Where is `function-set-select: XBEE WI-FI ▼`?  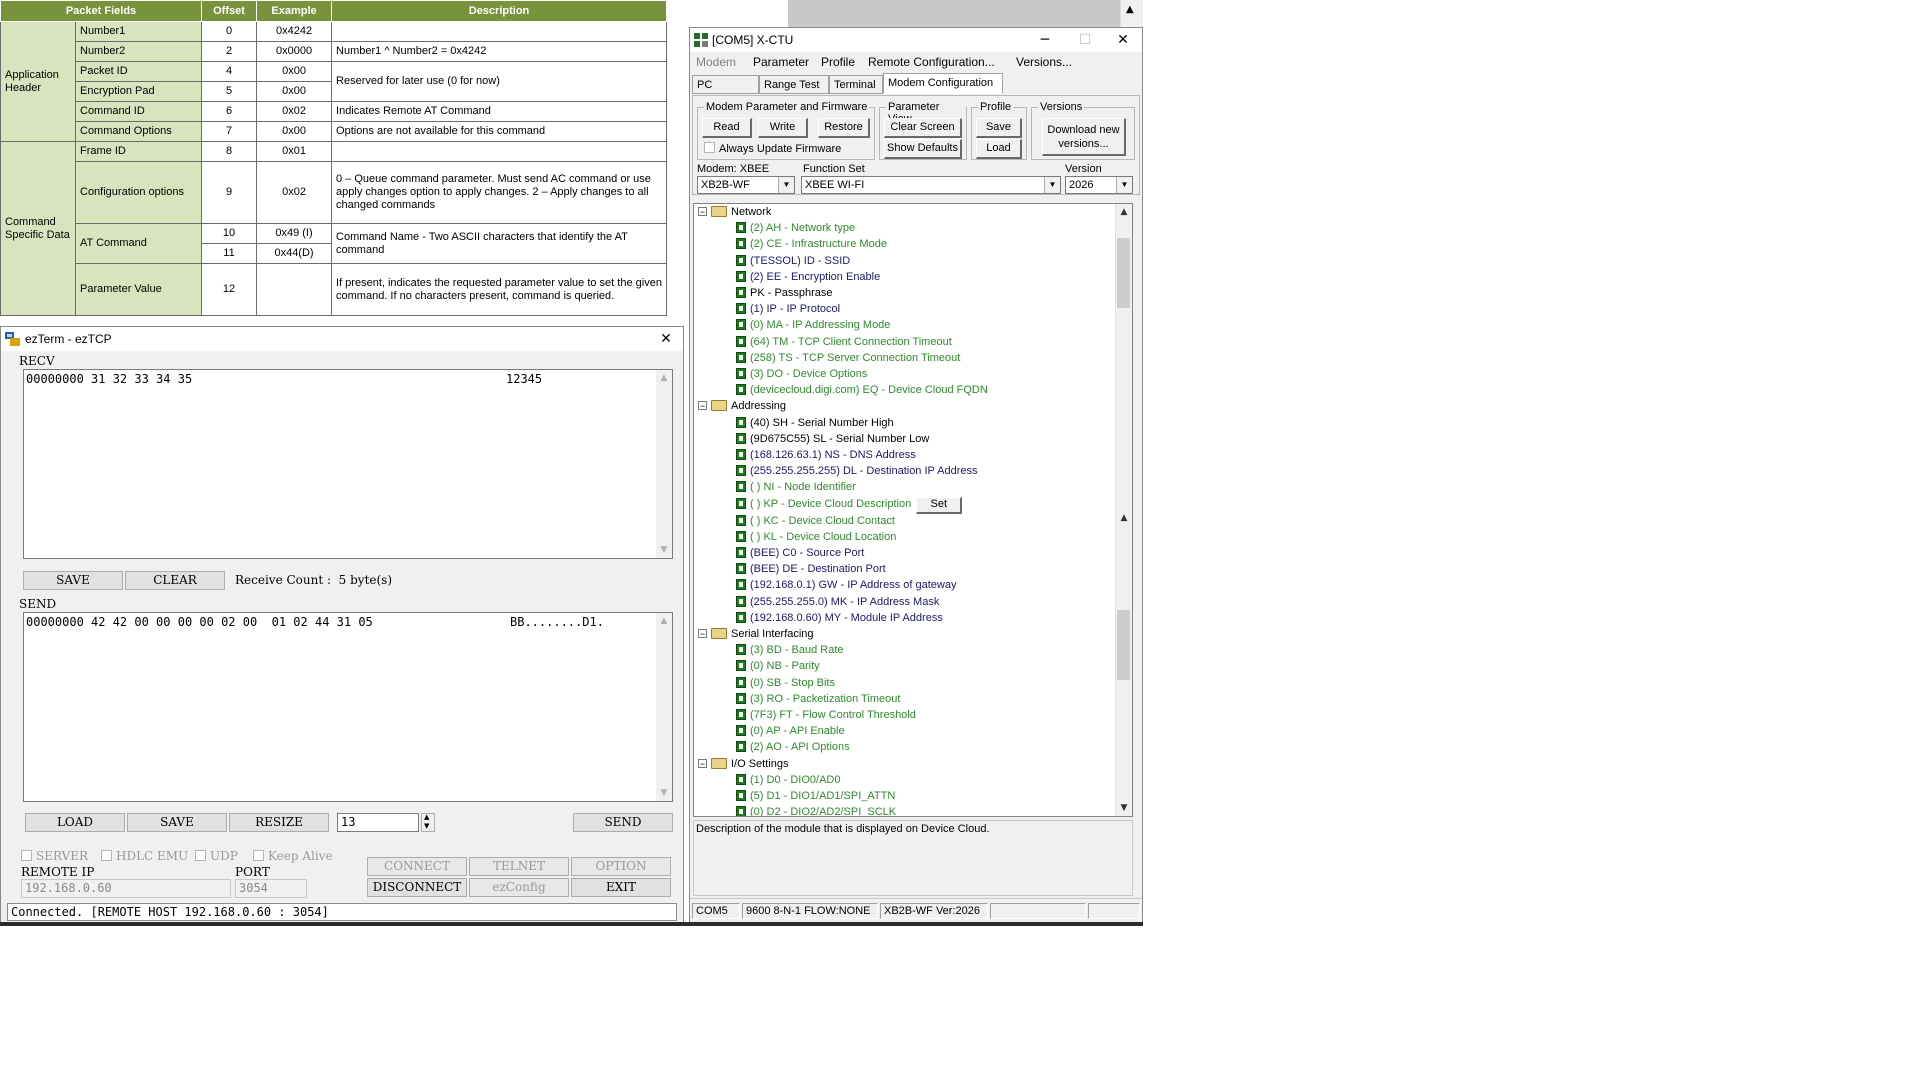
function-set-select: XBEE WI-FI ▼ is located at coordinates (931, 185).